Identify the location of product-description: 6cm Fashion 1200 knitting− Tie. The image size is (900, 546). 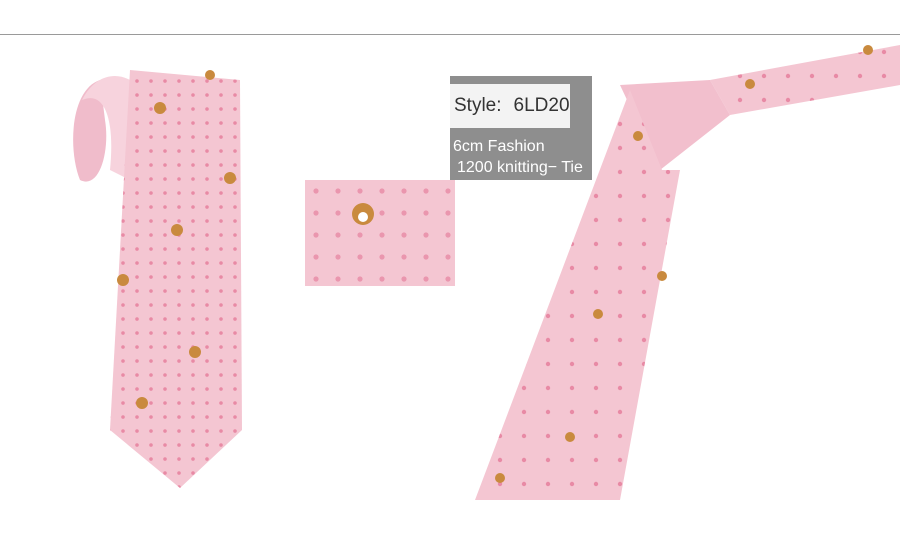
(518, 157).